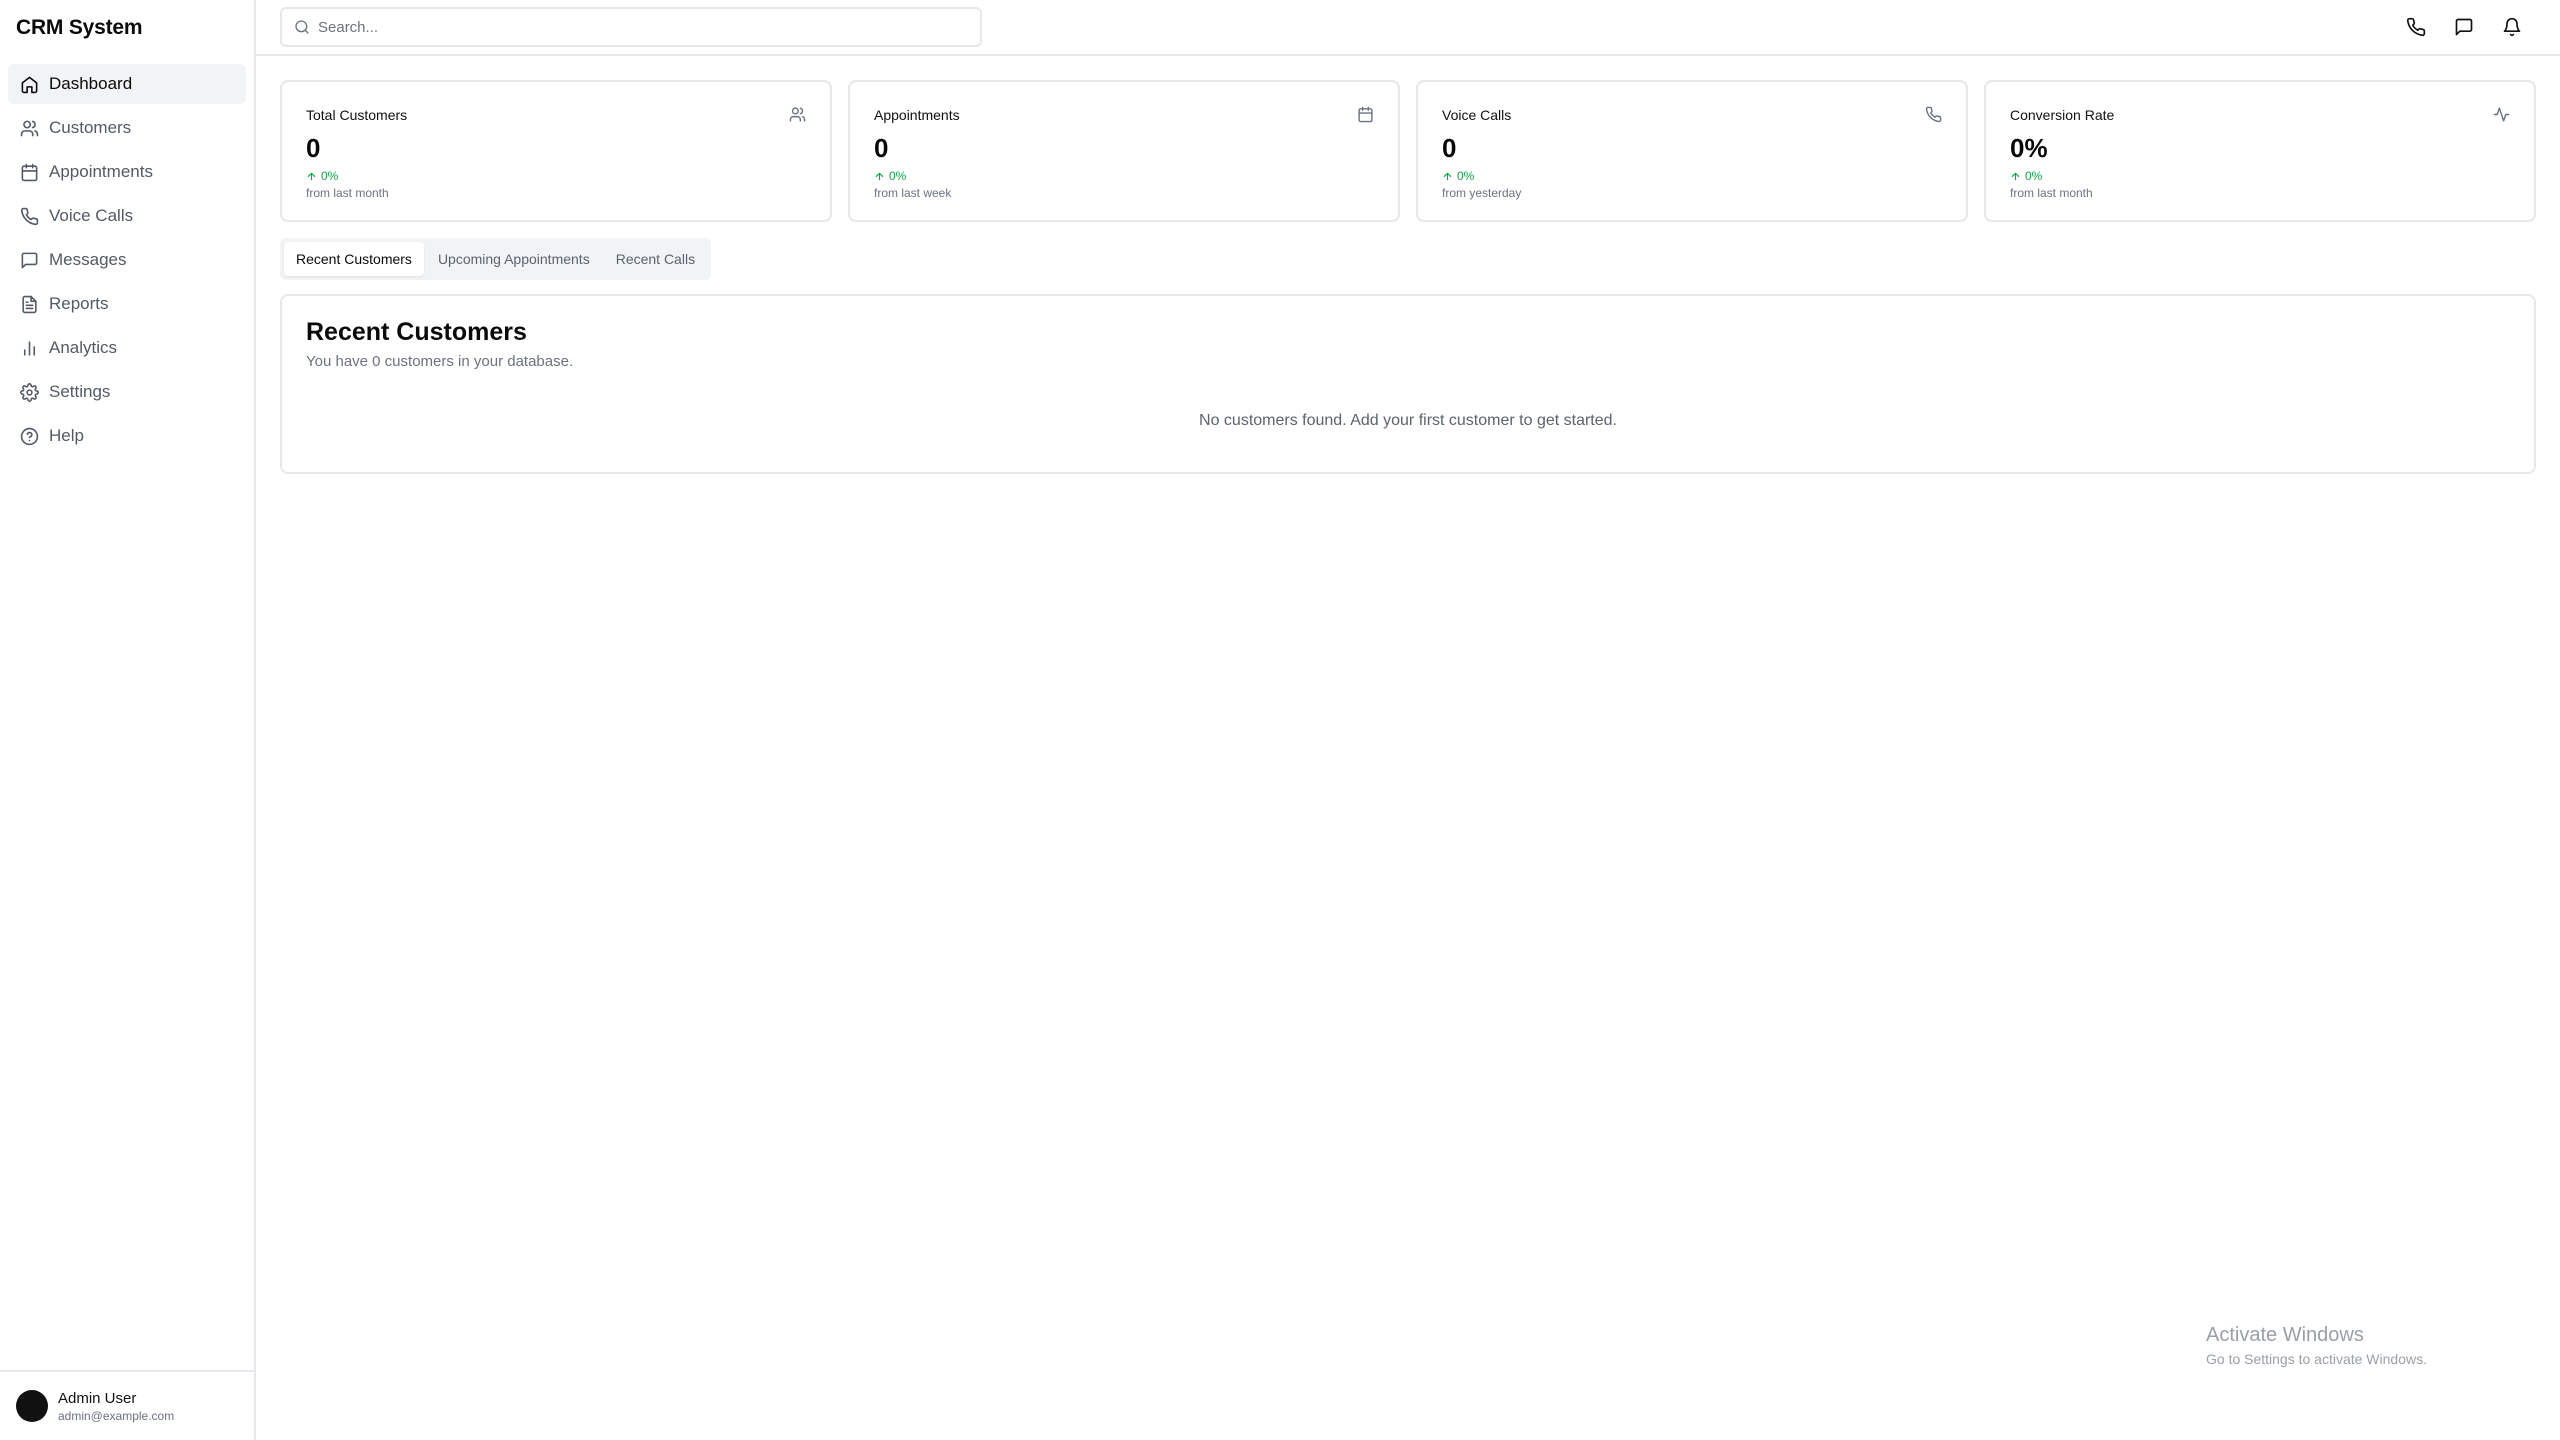 The height and width of the screenshot is (1440, 2560). I want to click on sidebar-item-voice-calls: Voice Calls, so click(127, 216).